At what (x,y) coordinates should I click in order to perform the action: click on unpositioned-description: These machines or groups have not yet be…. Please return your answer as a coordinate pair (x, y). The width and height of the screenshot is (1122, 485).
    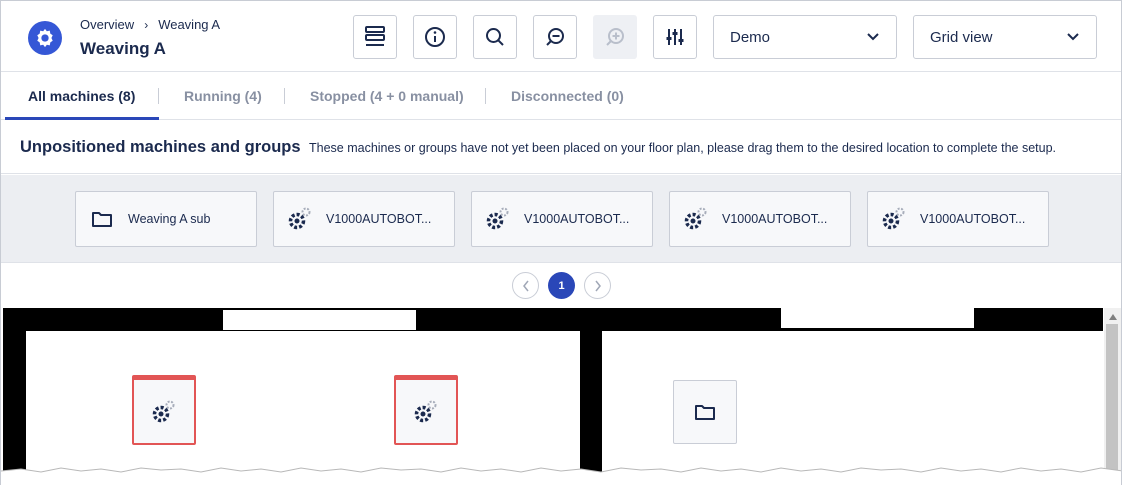
    Looking at the image, I should click on (682, 148).